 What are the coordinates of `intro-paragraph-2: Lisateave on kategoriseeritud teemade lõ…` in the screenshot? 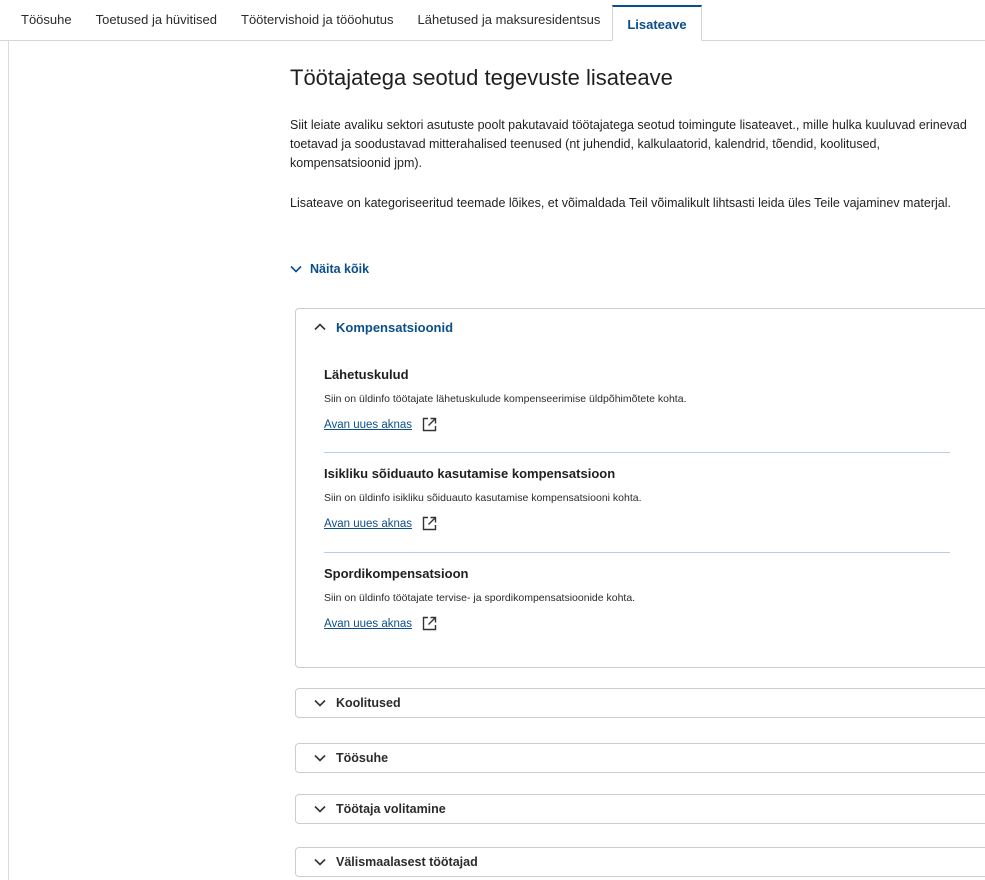 It's located at (620, 203).